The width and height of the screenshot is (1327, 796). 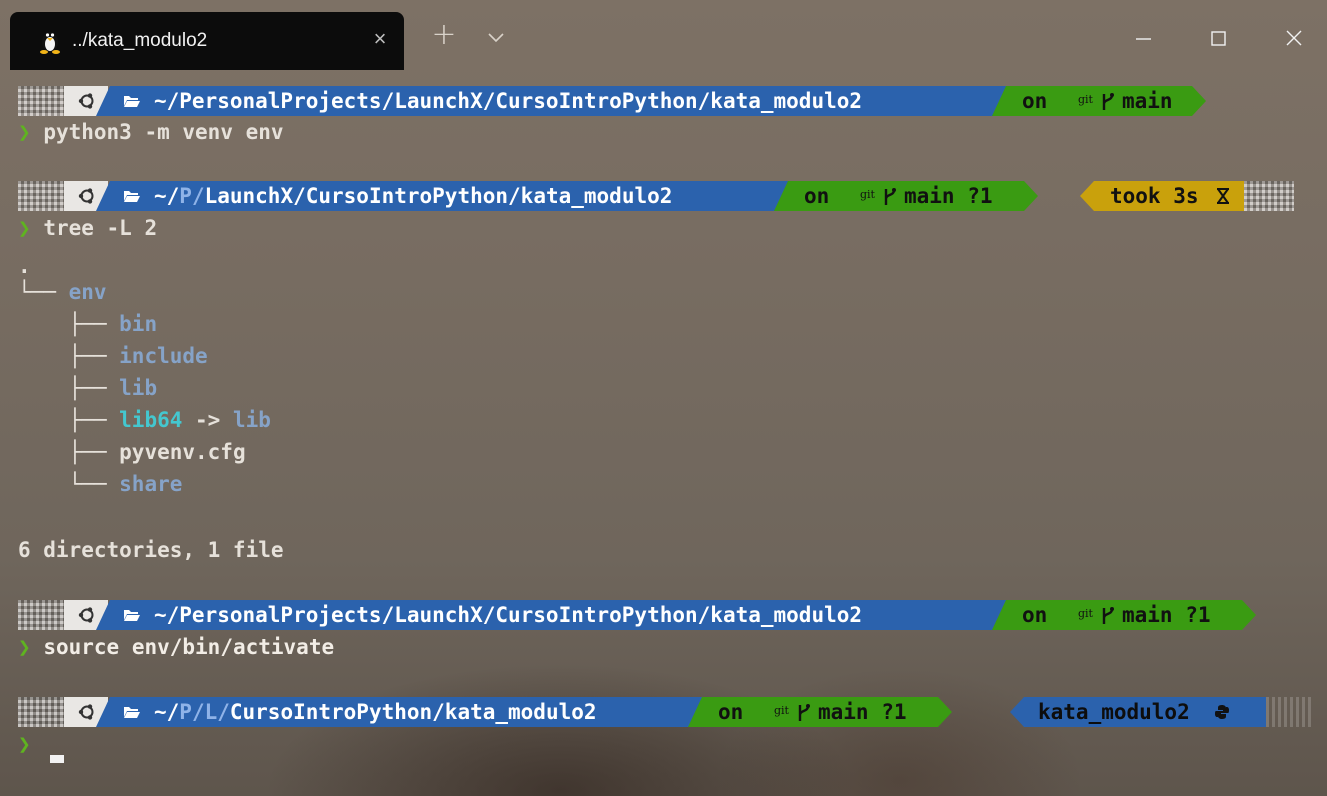 I want to click on tree-env-line: └── env, so click(x=62, y=292).